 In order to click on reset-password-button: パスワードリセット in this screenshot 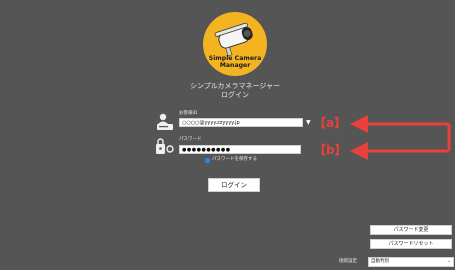, I will do `click(411, 244)`.